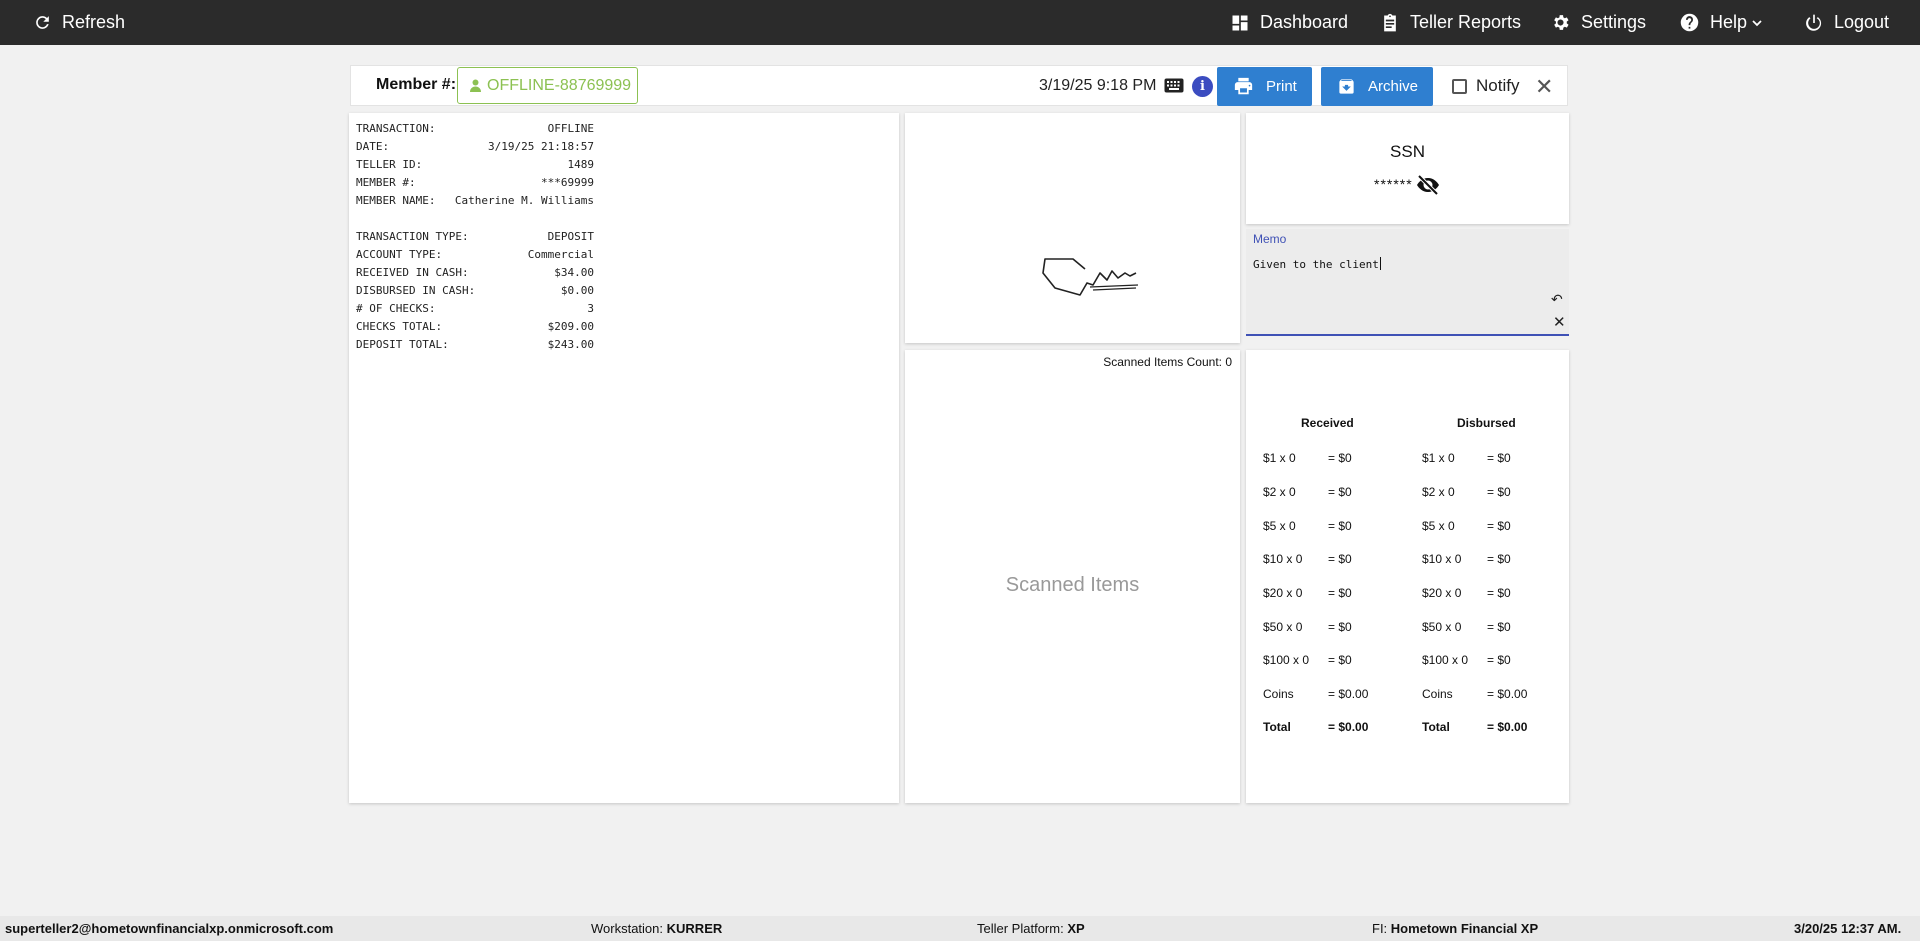  What do you see at coordinates (1090, 277) in the screenshot?
I see `signature-image` at bounding box center [1090, 277].